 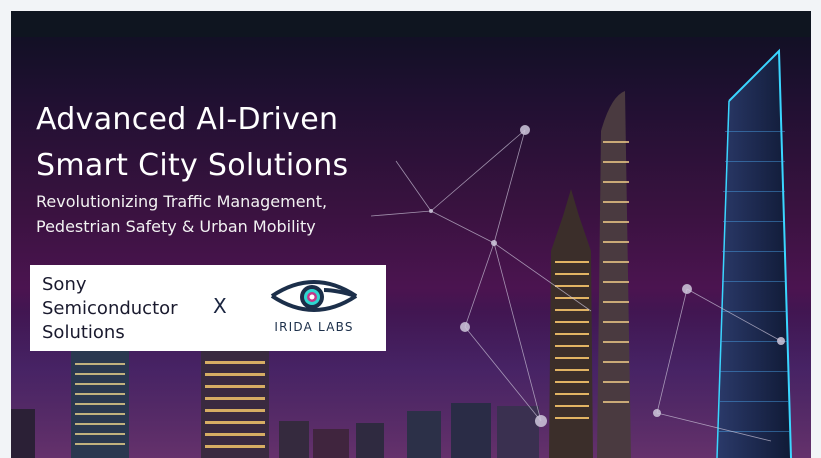 What do you see at coordinates (182, 201) in the screenshot?
I see `banner-subtitle-line-1: Revolutionizing Traffic Management,` at bounding box center [182, 201].